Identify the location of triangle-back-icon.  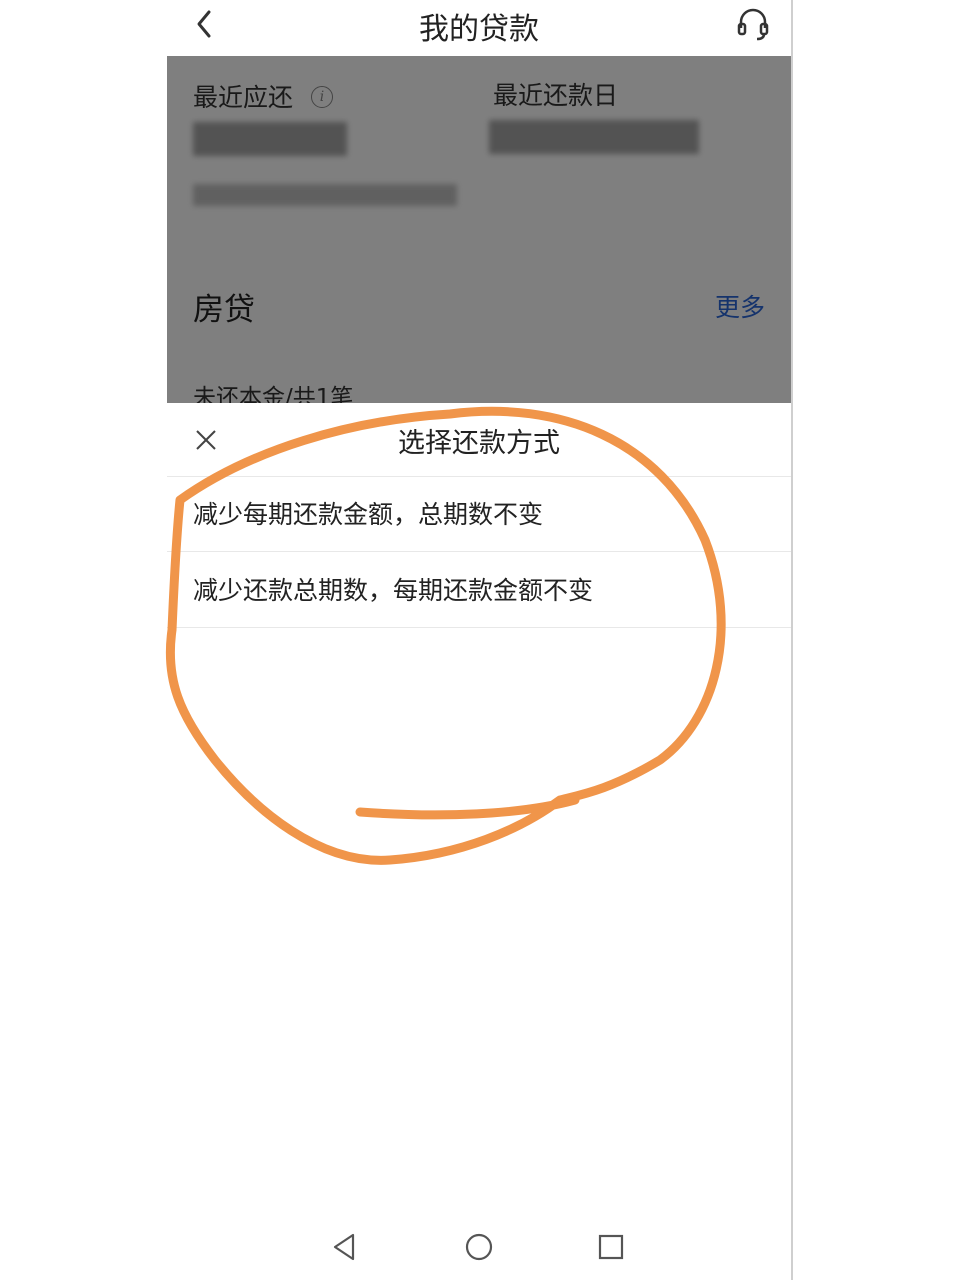
(344, 1247).